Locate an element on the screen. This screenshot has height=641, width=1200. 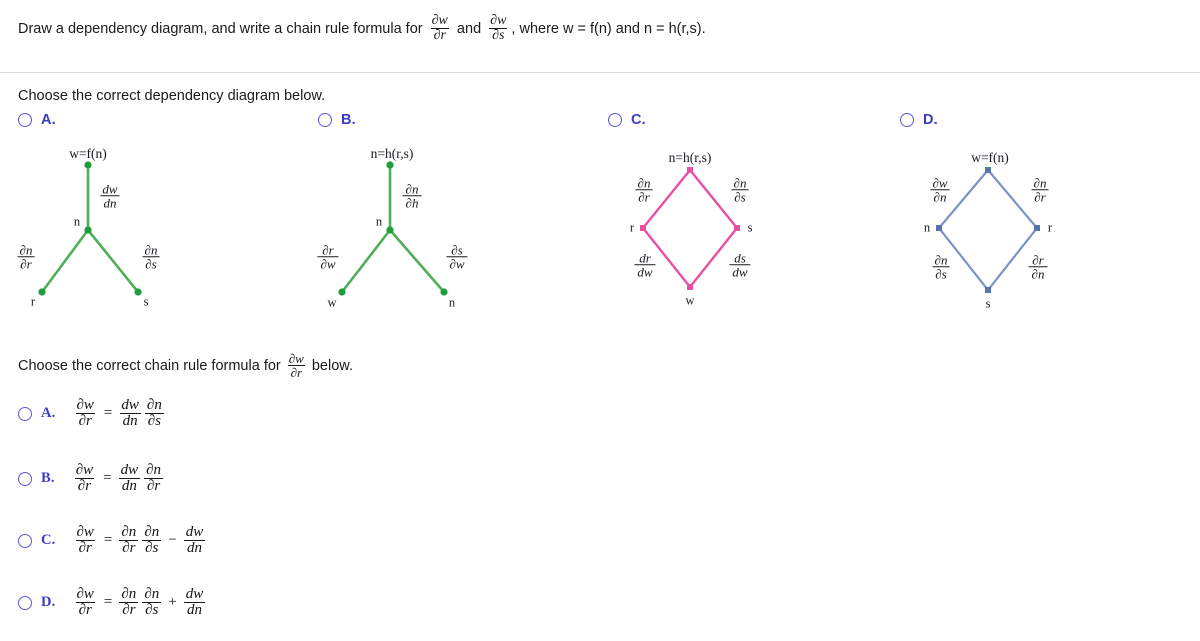
diagram-a-right-label: ∂n ∂s is located at coordinates (151, 257).